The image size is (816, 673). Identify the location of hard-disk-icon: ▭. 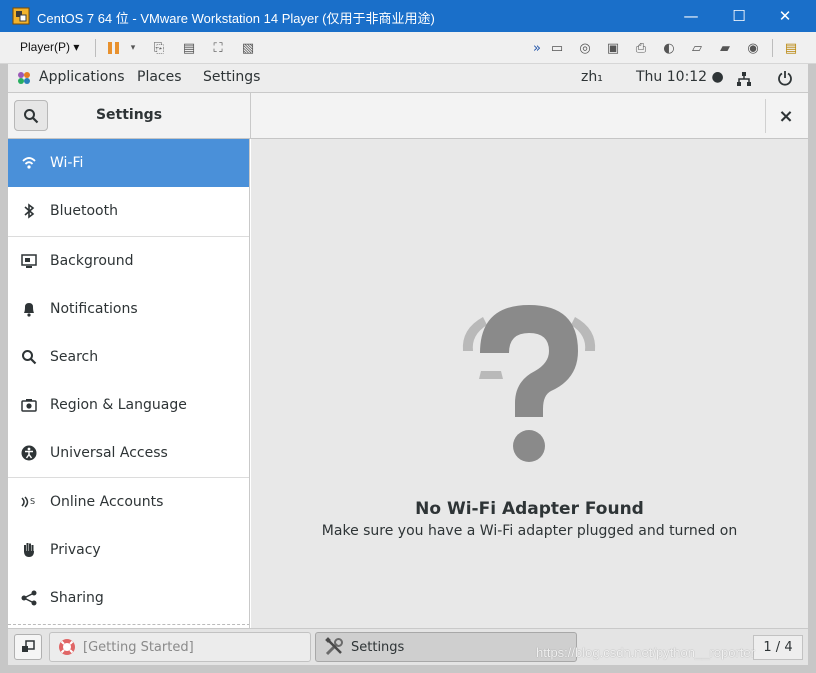
(557, 48).